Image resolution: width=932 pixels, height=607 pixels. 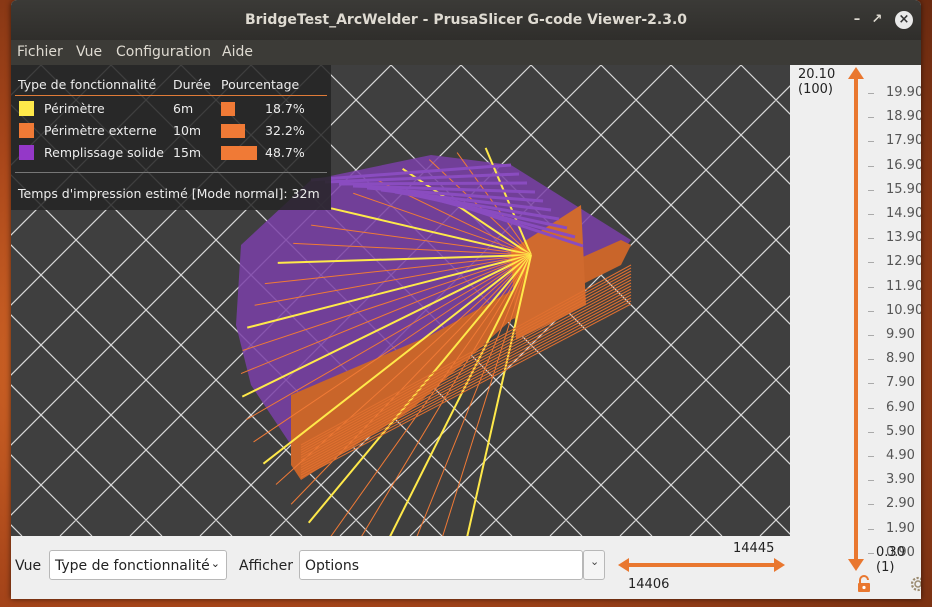 What do you see at coordinates (779, 565) in the screenshot?
I see `move-upper-thumb` at bounding box center [779, 565].